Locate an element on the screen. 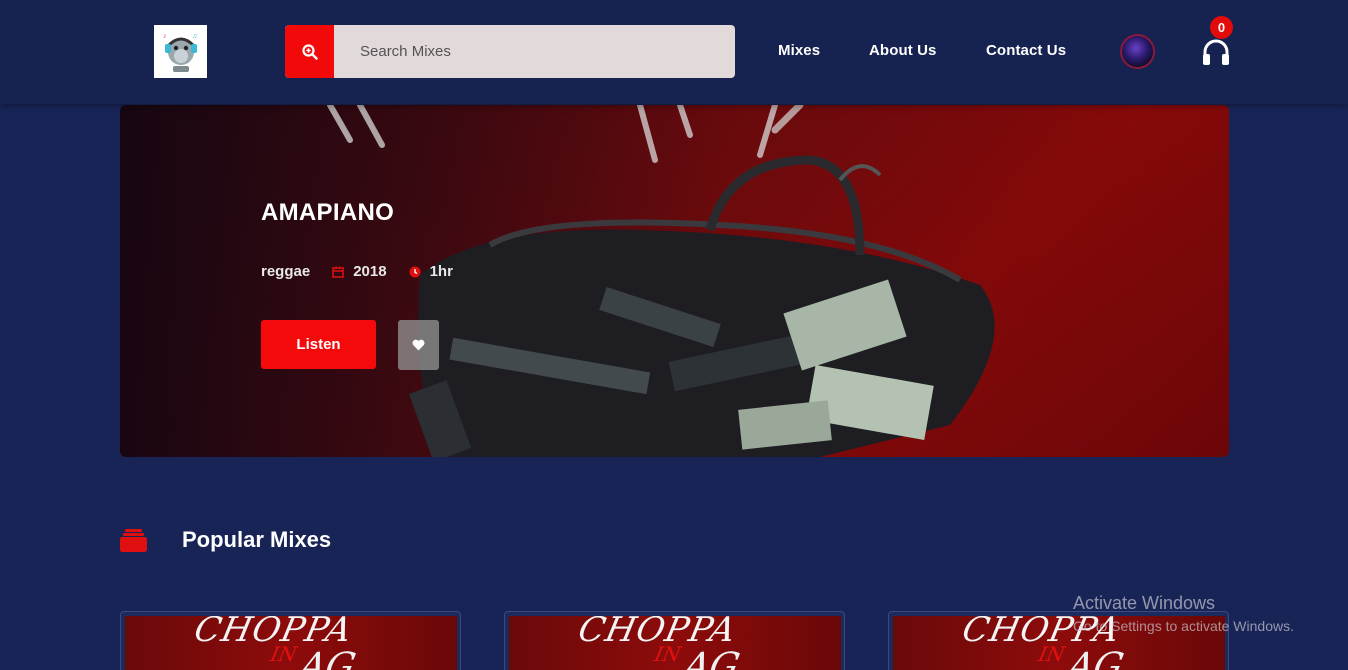  cart-count-badge: 0 is located at coordinates (1221, 27).